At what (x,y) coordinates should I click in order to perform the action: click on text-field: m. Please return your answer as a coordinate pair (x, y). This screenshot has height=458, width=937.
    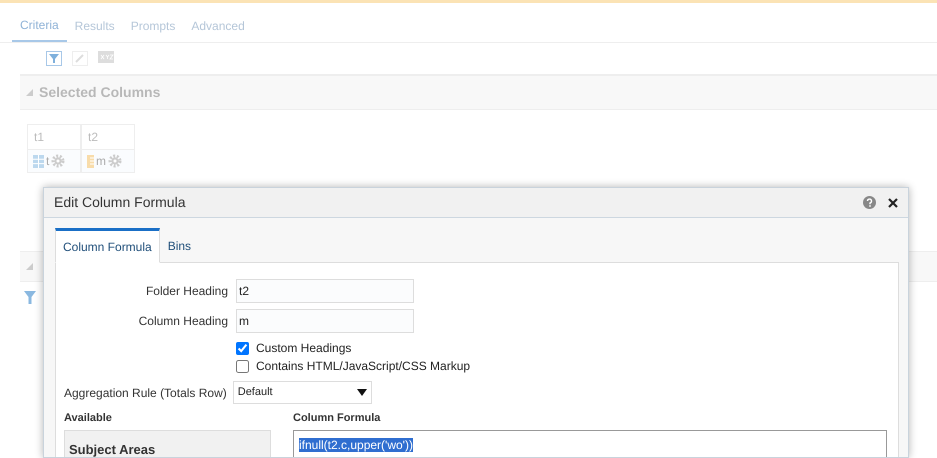
    Looking at the image, I should click on (325, 321).